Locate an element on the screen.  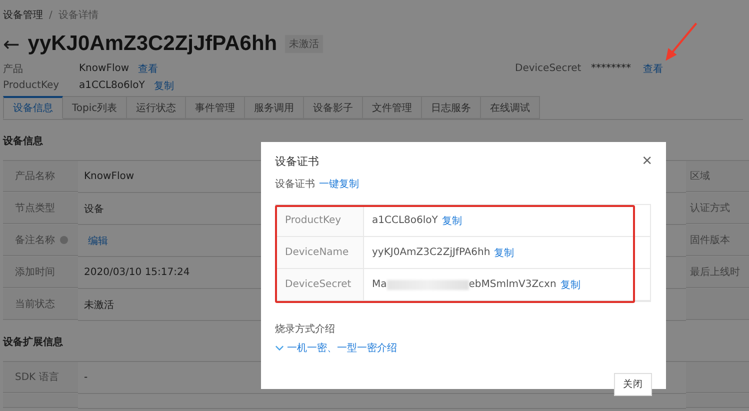
device-name: yyKJ0AmZ3C2ZjJfPA6hh is located at coordinates (153, 44).